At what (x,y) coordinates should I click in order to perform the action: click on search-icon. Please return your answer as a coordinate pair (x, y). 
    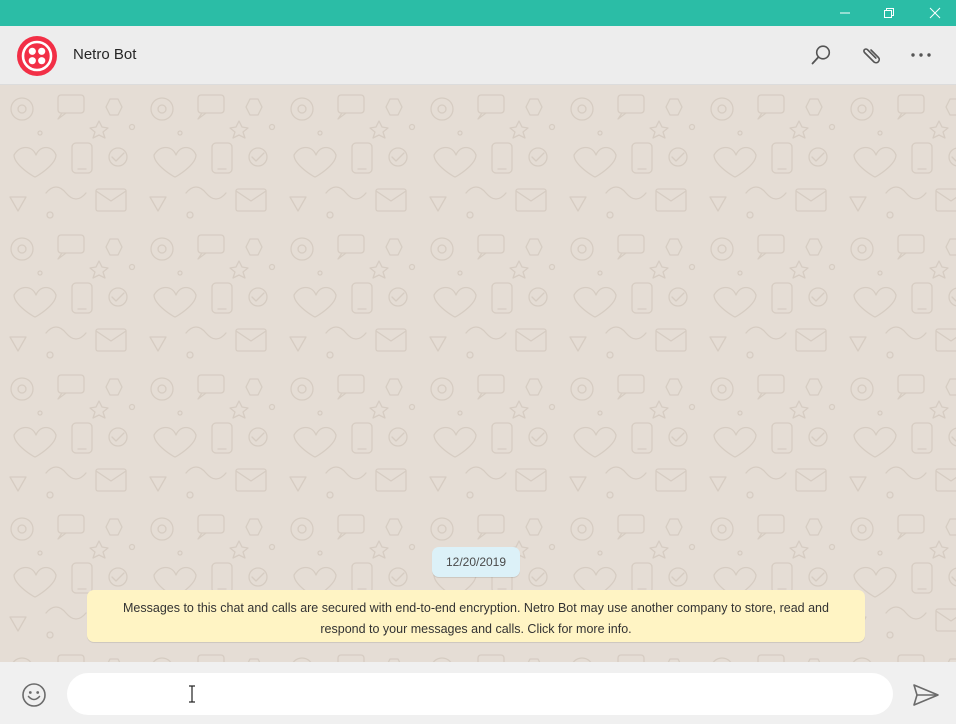
    Looking at the image, I should click on (821, 55).